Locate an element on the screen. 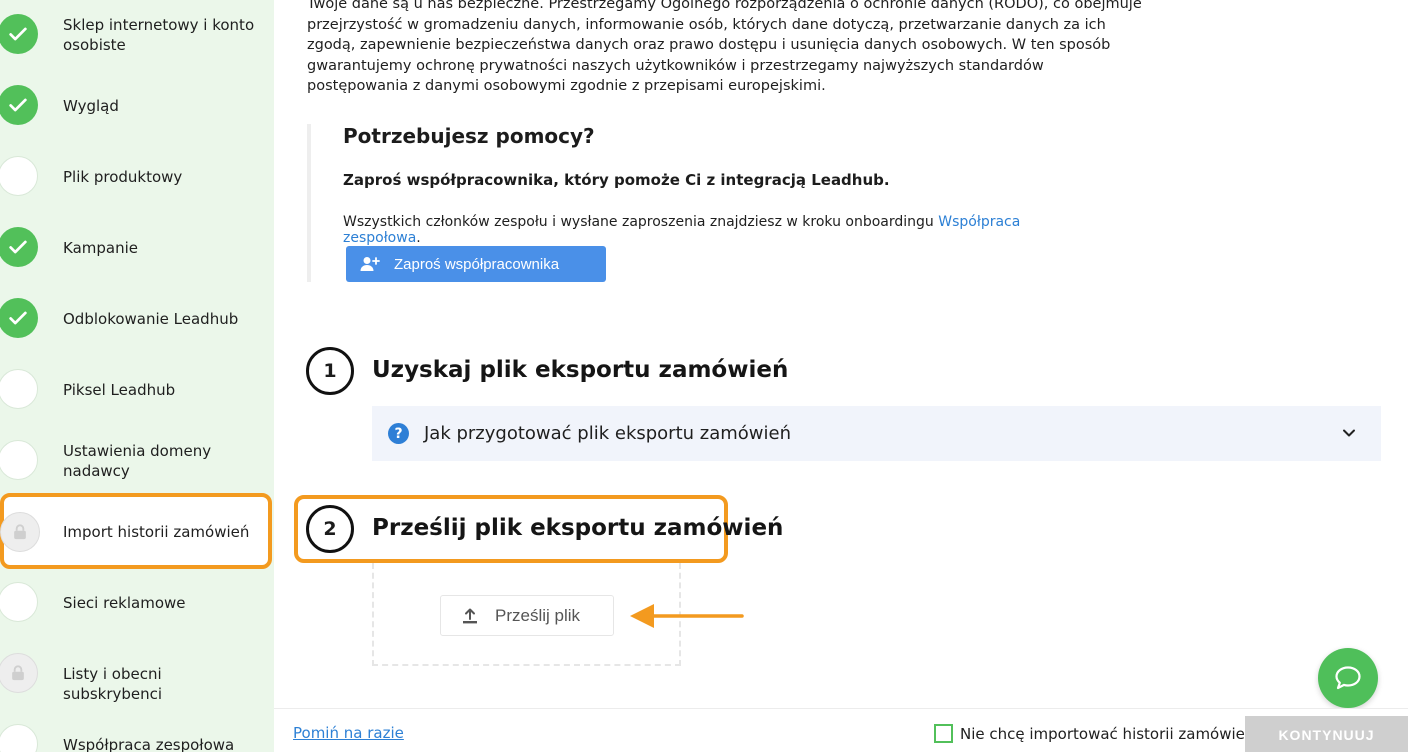 This screenshot has height=752, width=1408. chat-bubble-icon is located at coordinates (1348, 678).